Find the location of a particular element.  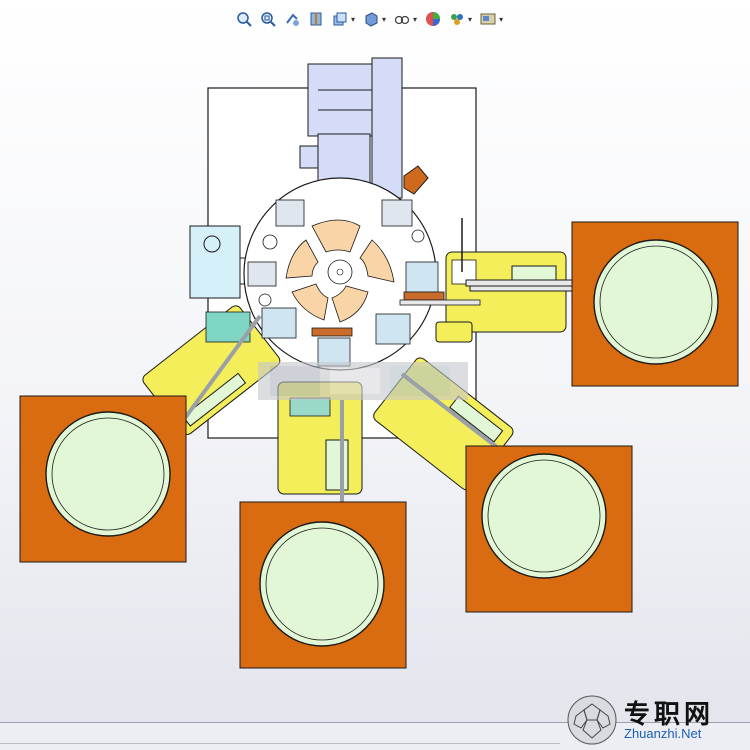

apply-scene-button is located at coordinates (457, 19).